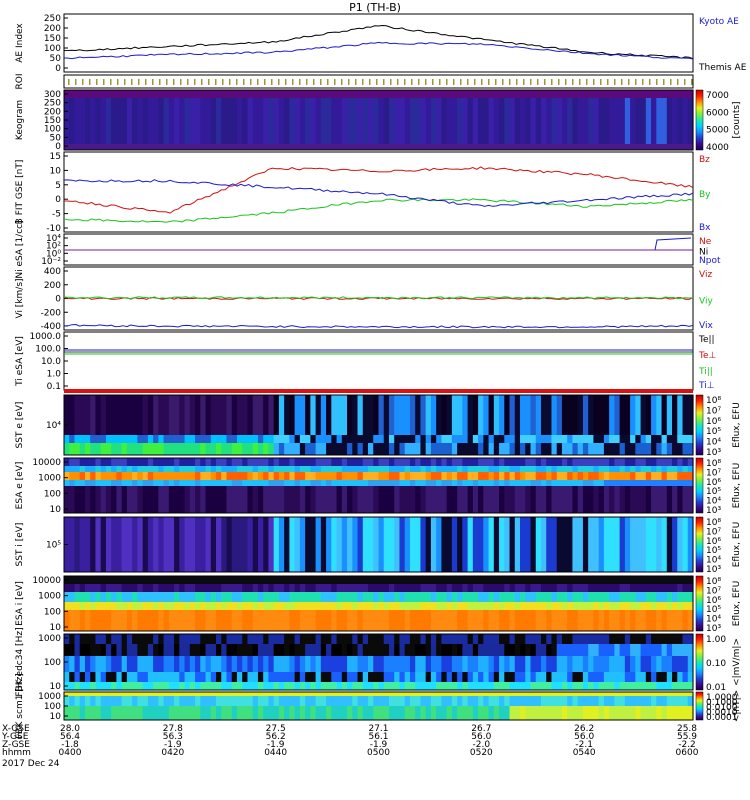  I want to click on line-series-group, so click(378, 312).